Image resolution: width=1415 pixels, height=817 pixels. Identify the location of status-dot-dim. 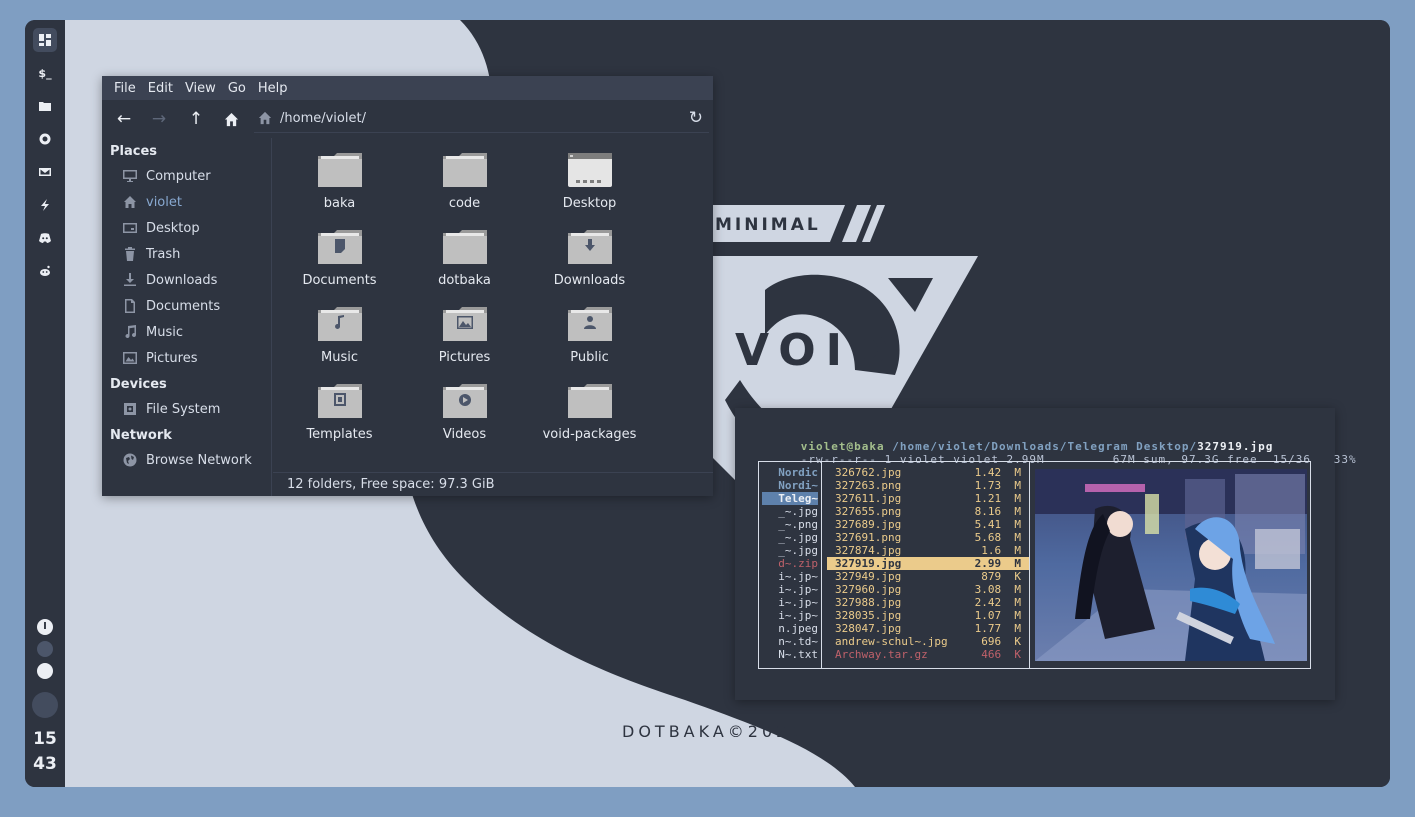
(45, 649).